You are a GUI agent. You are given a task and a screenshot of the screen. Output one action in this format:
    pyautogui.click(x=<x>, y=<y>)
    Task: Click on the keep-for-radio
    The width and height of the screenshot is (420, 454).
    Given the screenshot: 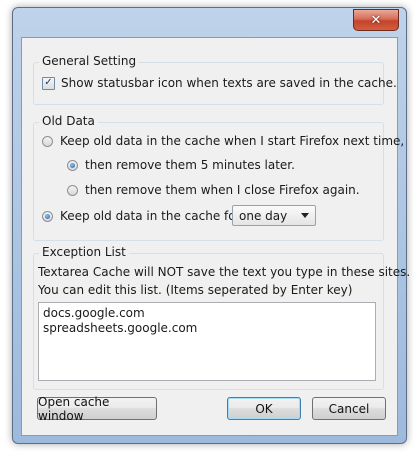 What is the action you would take?
    pyautogui.click(x=47, y=216)
    